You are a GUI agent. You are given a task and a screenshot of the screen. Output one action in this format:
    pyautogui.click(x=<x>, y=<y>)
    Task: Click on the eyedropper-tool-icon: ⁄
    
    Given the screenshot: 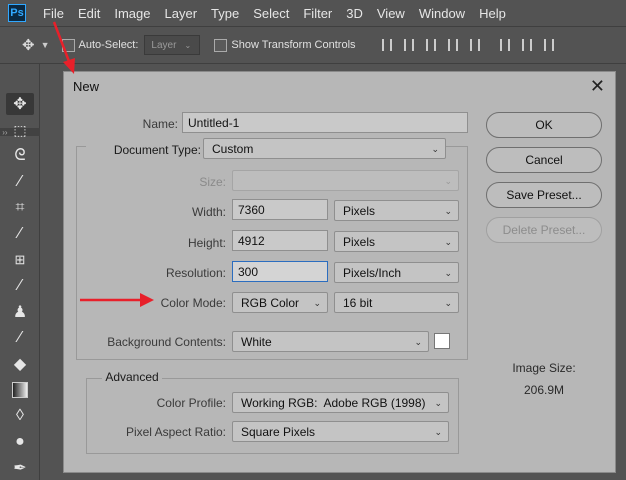 What is the action you would take?
    pyautogui.click(x=20, y=234)
    